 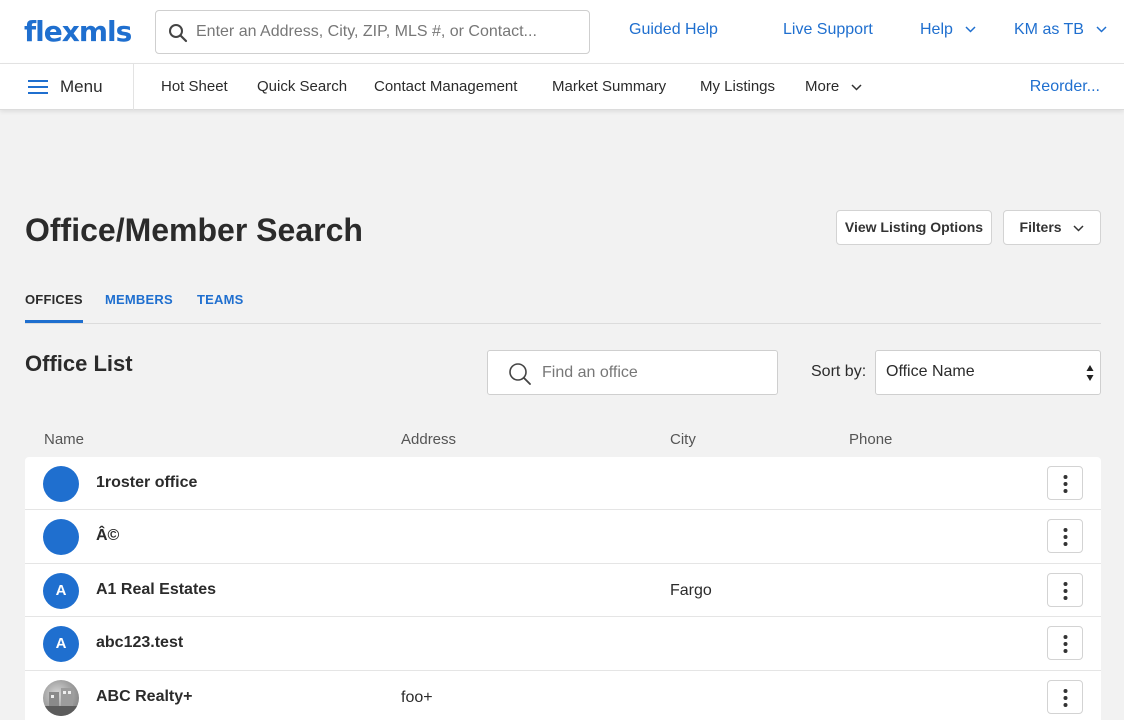 What do you see at coordinates (1090, 373) in the screenshot?
I see `select-arrows-icon` at bounding box center [1090, 373].